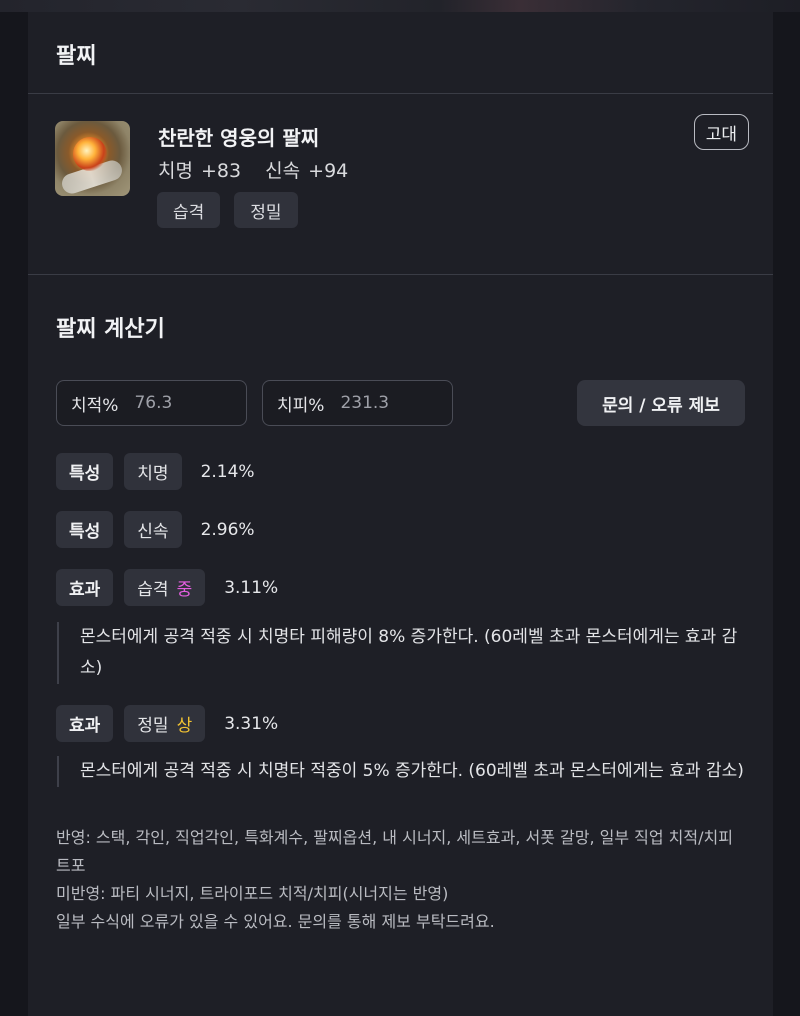 The image size is (800, 1016). I want to click on row-value: 3.31%, so click(251, 723).